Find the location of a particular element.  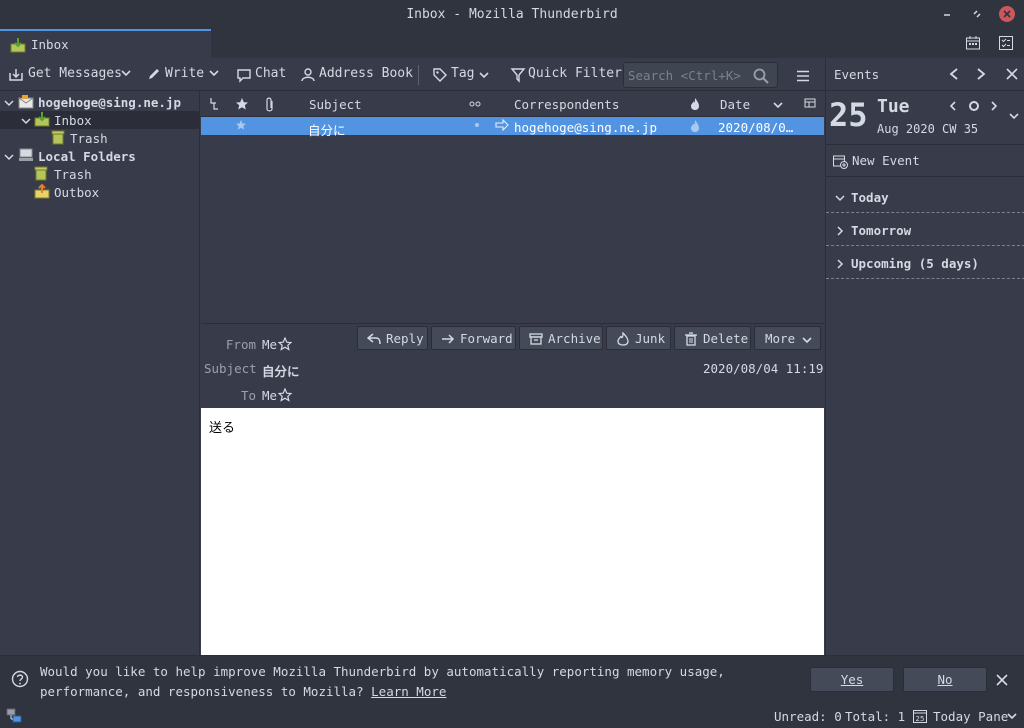

archive-button: Archive is located at coordinates (561, 338).